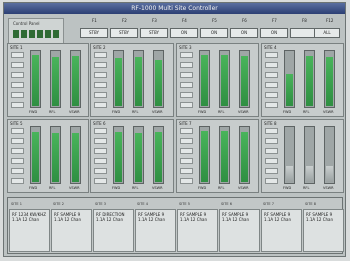  Describe the element at coordinates (115, 205) in the screenshot. I see `summary-tab: SITE 3` at that location.